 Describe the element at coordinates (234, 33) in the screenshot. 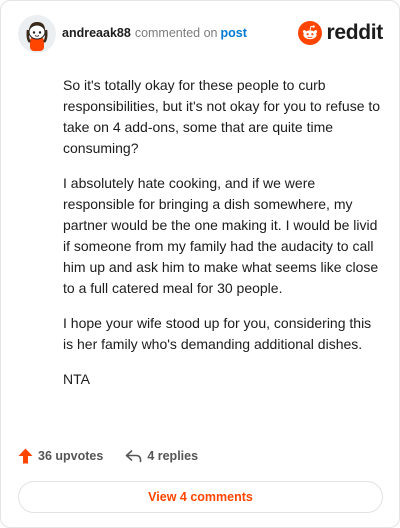

I see `post-link: post` at that location.